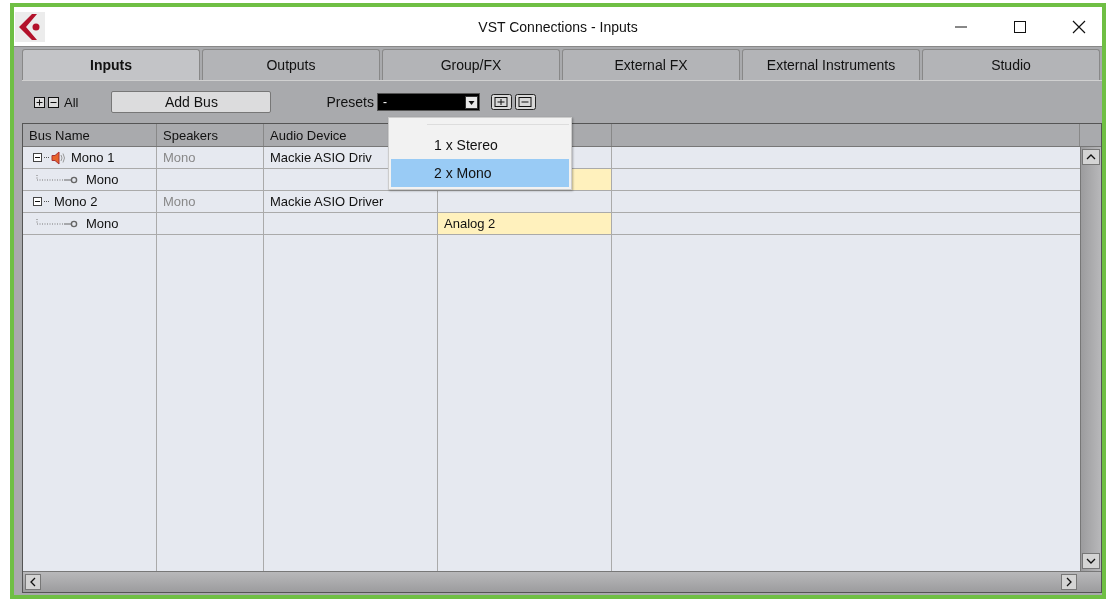 Image resolution: width=1107 pixels, height=601 pixels. I want to click on speaker-icon, so click(58, 157).